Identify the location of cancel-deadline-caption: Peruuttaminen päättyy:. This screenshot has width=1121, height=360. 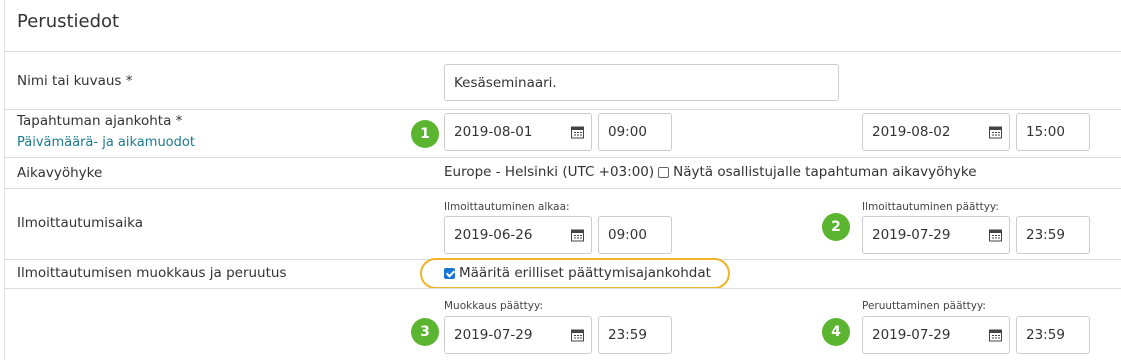
(924, 306).